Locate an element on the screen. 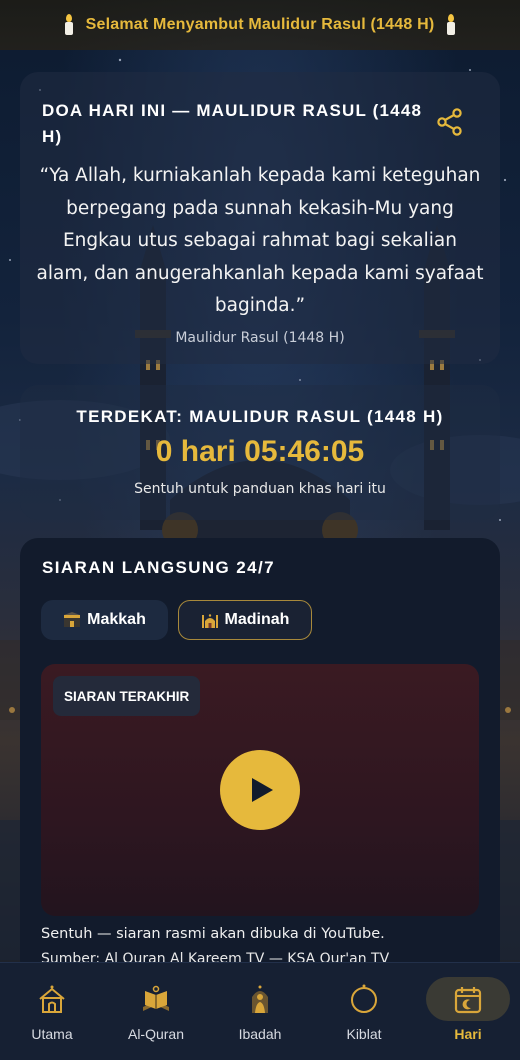 The width and height of the screenshot is (520, 1060). nav-label-hari: Hari is located at coordinates (468, 1034).